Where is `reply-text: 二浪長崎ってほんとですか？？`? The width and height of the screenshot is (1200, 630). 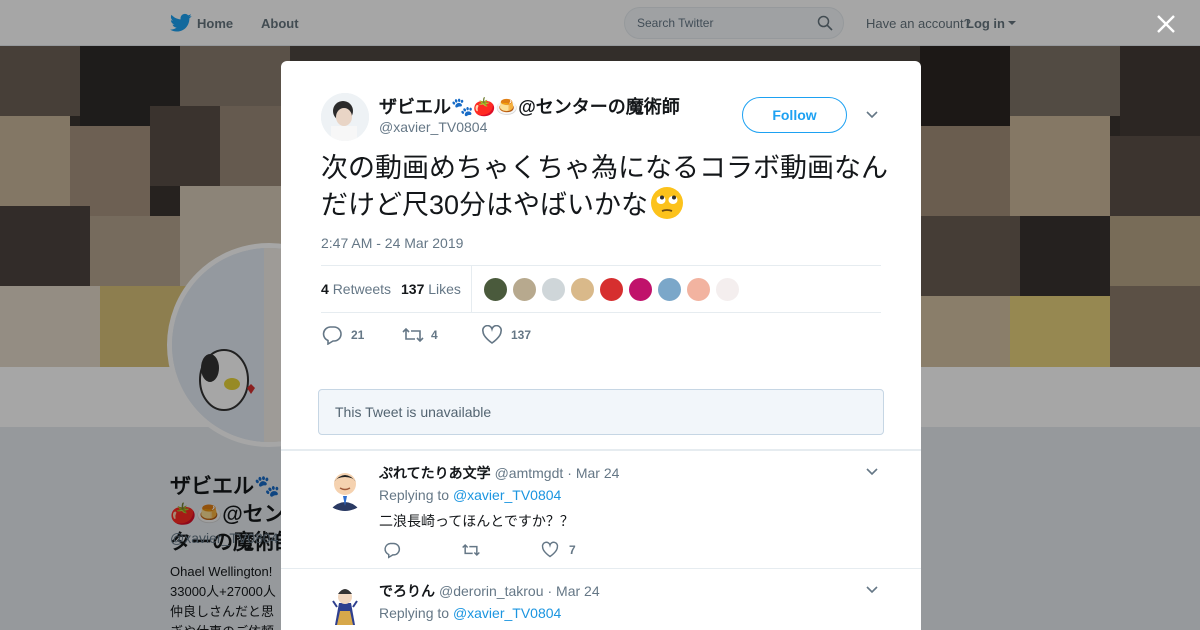 reply-text: 二浪長崎ってほんとですか？？ is located at coordinates (476, 521).